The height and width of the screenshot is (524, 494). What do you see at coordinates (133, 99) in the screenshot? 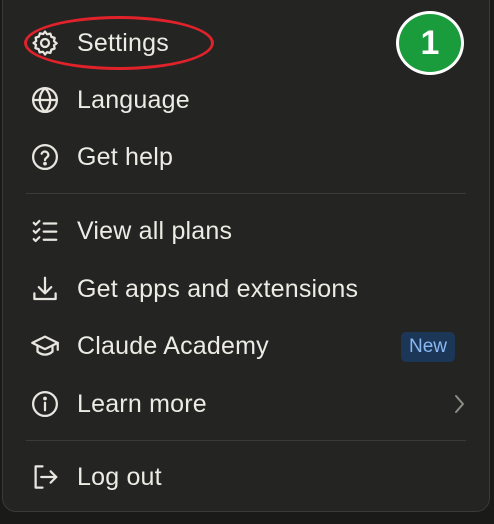
I see `menu-item-label: Language` at bounding box center [133, 99].